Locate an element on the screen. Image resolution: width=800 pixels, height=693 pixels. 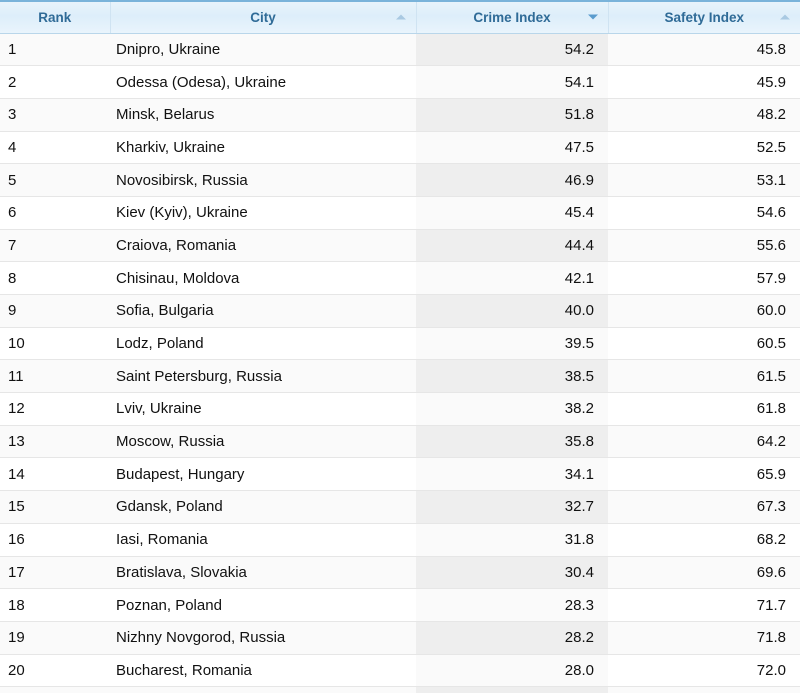
table-row: 12 Lviv, Ukraine 38.2 61.8 is located at coordinates (400, 409).